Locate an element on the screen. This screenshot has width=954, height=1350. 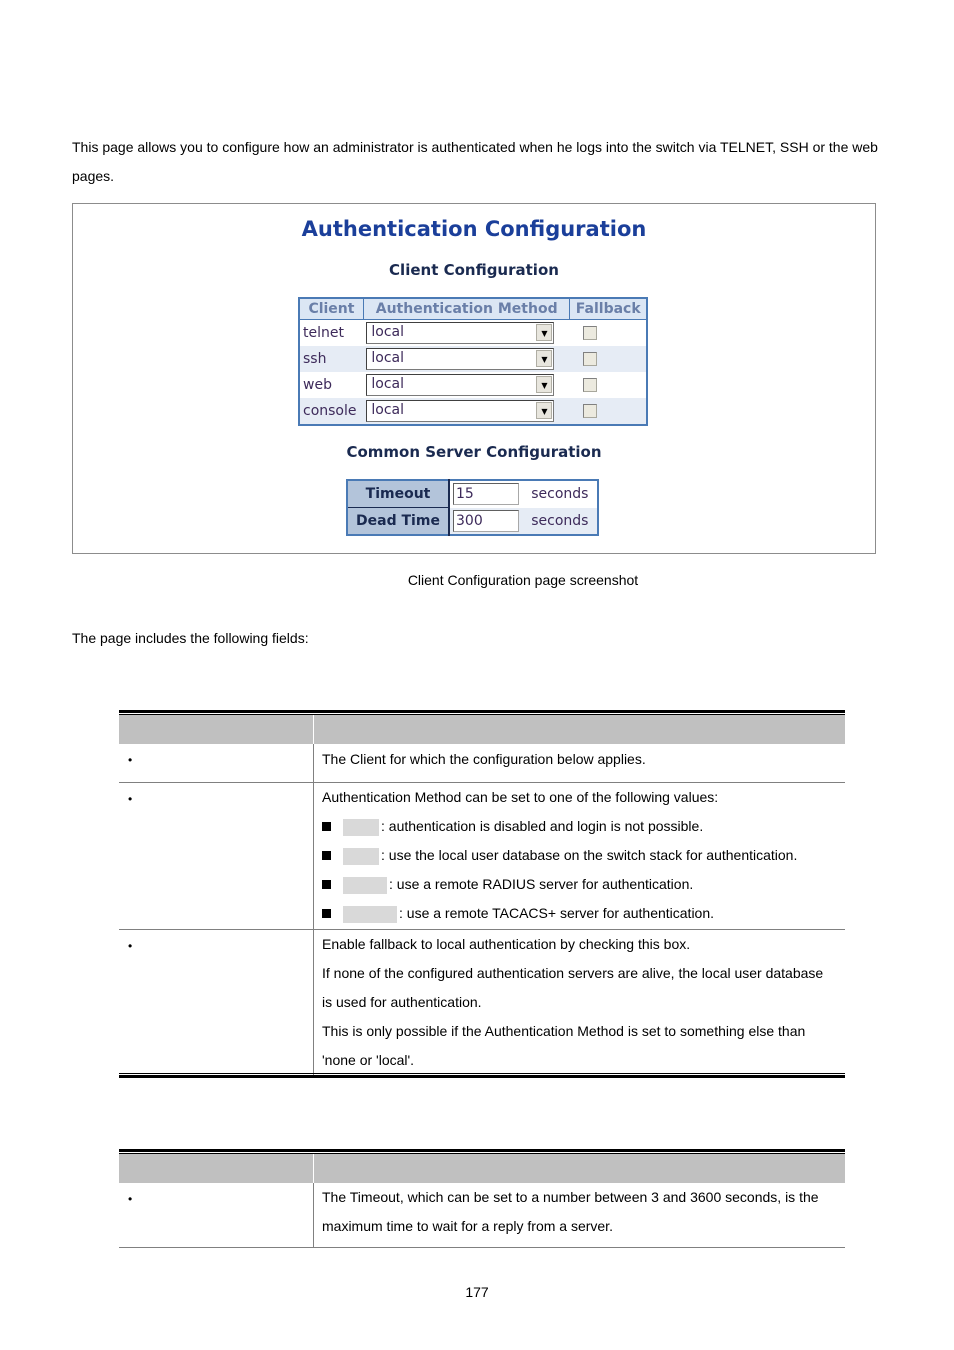
dead-time-unit: seconds is located at coordinates (563, 521).